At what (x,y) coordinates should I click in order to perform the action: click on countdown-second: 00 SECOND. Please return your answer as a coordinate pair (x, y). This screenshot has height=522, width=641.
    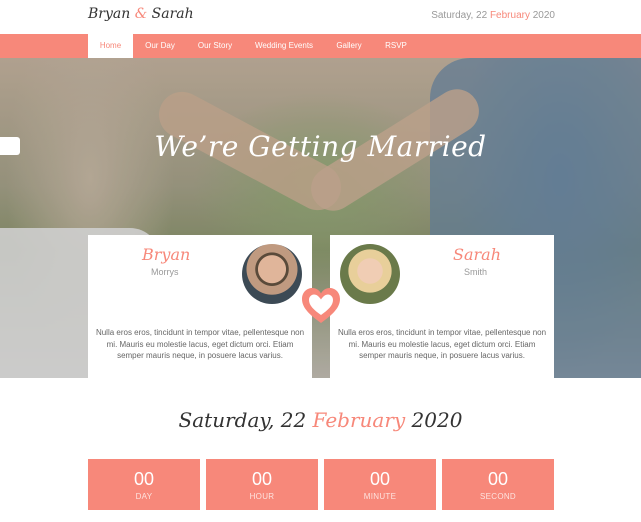
    Looking at the image, I should click on (498, 484).